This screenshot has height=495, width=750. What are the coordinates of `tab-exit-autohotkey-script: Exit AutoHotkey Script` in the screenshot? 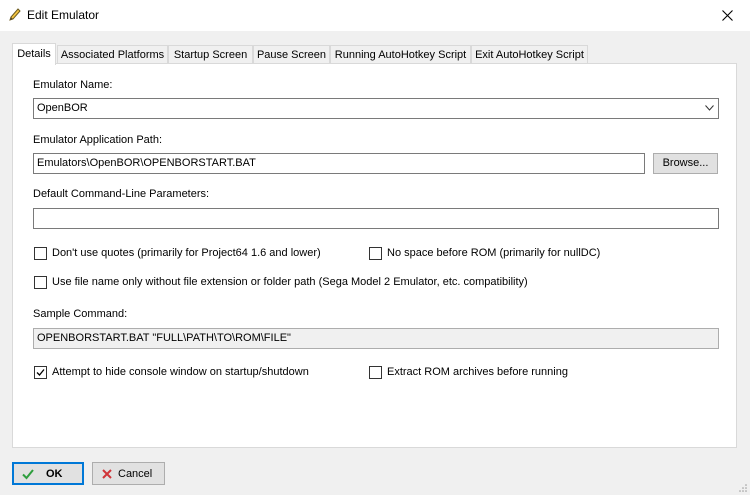 It's located at (529, 54).